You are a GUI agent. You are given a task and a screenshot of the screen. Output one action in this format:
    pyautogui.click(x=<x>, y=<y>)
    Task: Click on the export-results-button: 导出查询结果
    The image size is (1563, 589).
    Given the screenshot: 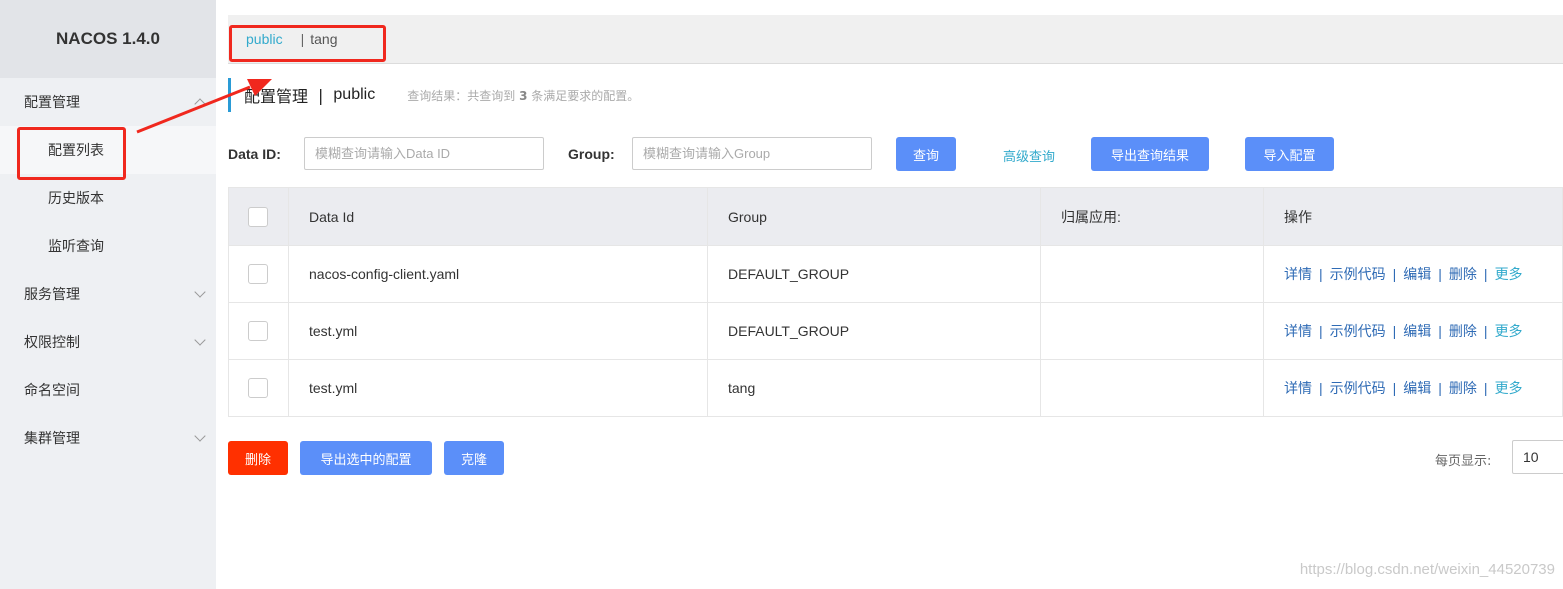 What is the action you would take?
    pyautogui.click(x=1150, y=154)
    